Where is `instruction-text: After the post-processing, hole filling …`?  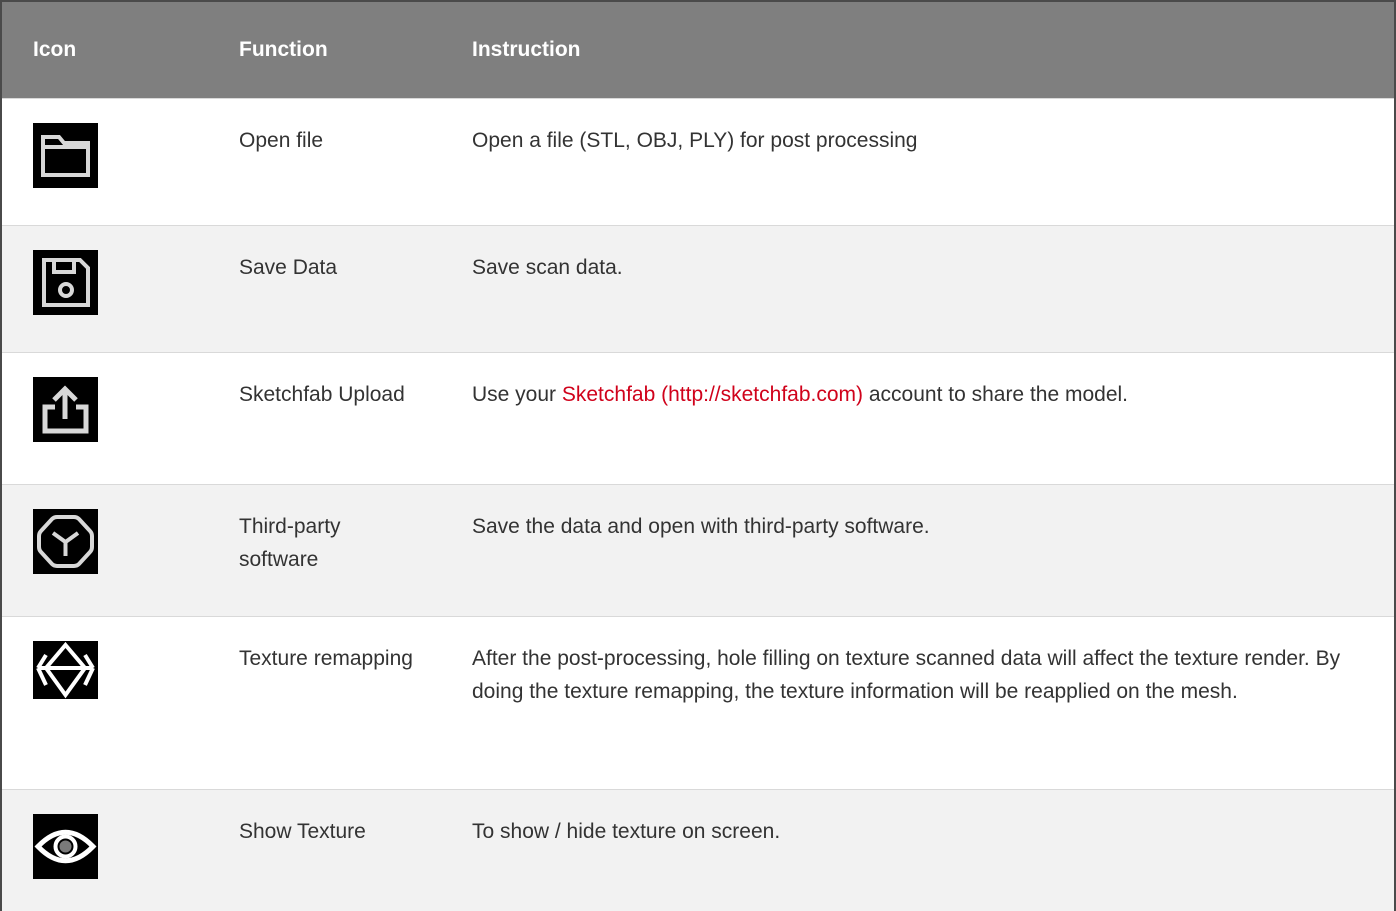 instruction-text: After the post-processing, hole filling … is located at coordinates (906, 674).